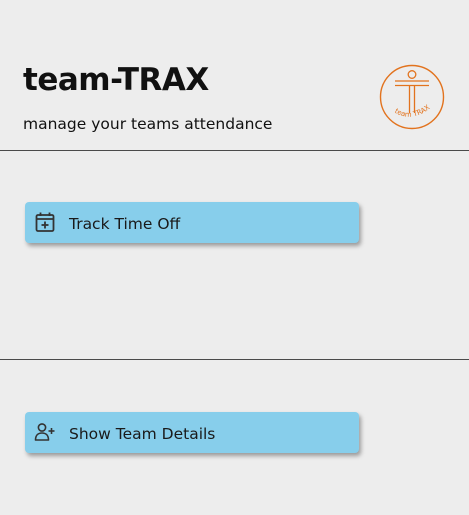  I want to click on page-subtitle: manage your teams attendance, so click(148, 124).